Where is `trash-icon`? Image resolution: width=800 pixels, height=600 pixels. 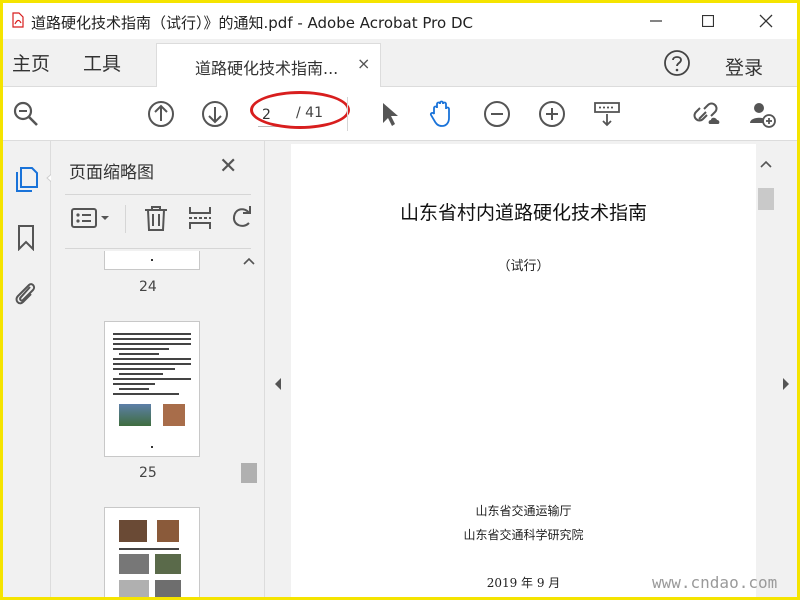
trash-icon is located at coordinates (156, 218).